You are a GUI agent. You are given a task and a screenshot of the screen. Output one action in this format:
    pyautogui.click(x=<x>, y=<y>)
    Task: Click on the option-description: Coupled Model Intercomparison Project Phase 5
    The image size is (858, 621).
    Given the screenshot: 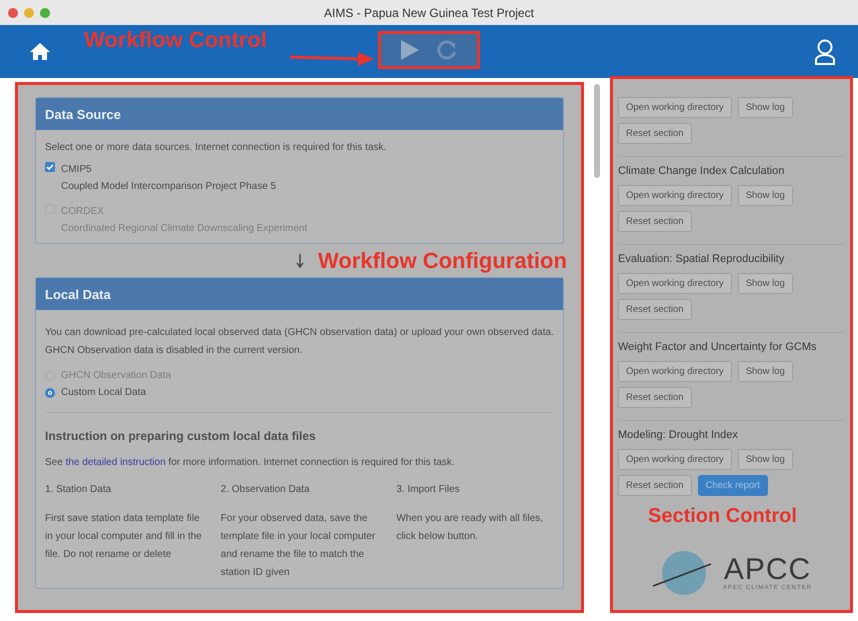 What is the action you would take?
    pyautogui.click(x=168, y=187)
    